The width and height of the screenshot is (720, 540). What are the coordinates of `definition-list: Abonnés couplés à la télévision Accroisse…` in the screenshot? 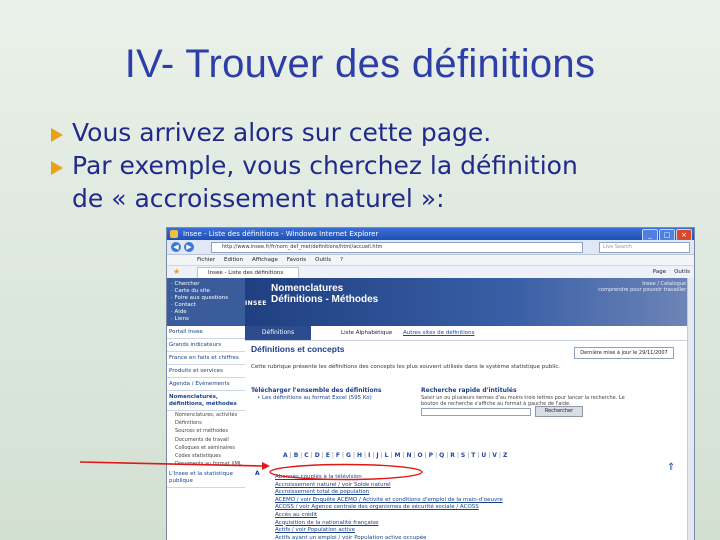 It's located at (425, 507).